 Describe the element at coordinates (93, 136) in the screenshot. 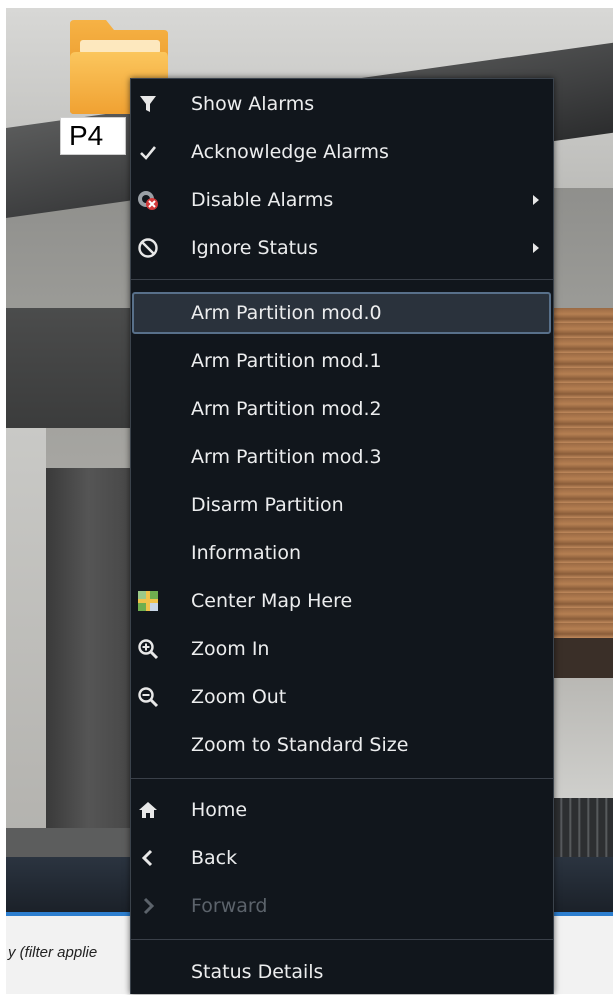

I see `folder-label: P4` at that location.